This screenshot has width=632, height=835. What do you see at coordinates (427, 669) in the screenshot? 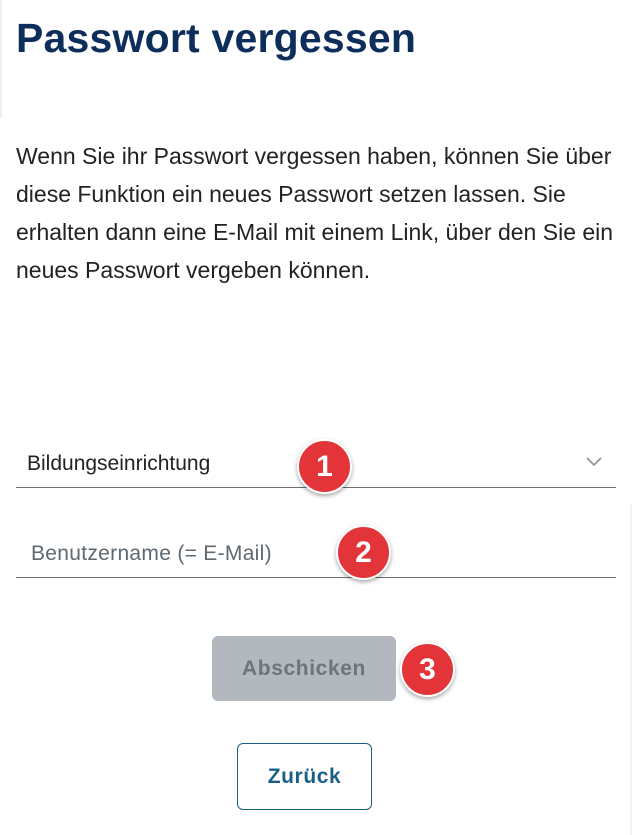
I see `annotation-marker-3: 3` at bounding box center [427, 669].